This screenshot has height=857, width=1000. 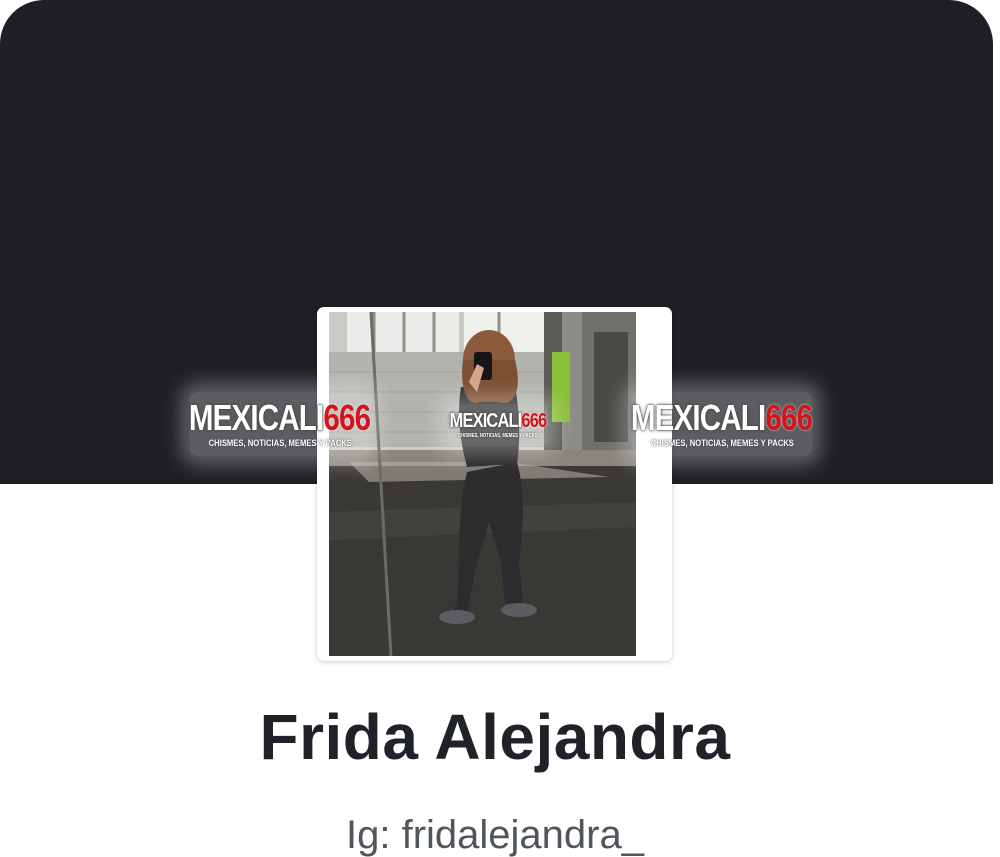 What do you see at coordinates (495, 835) in the screenshot?
I see `profile-bio: Ig: fridalejandra_` at bounding box center [495, 835].